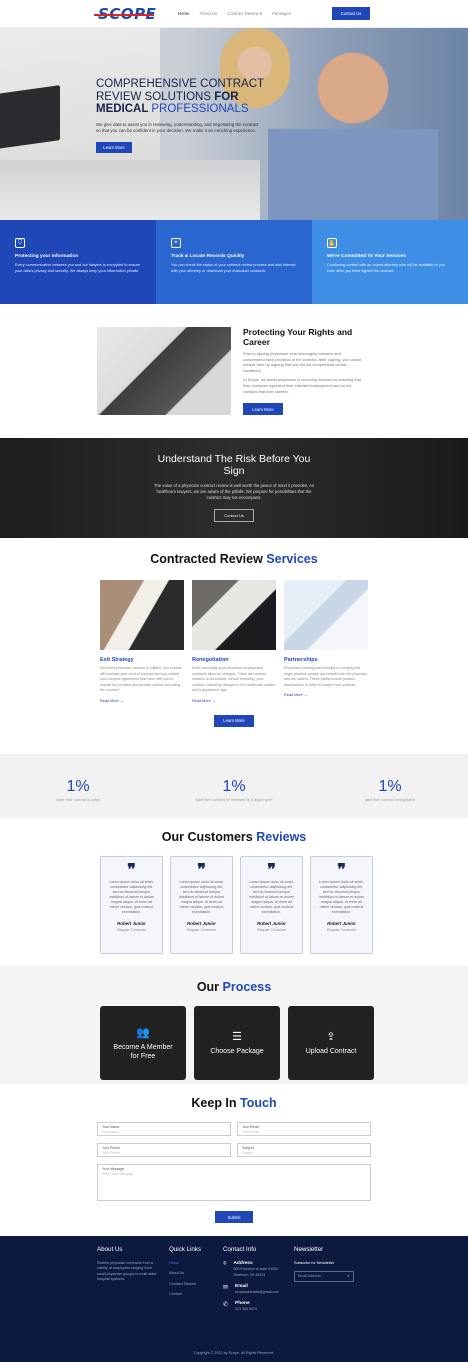 The height and width of the screenshot is (1362, 468). What do you see at coordinates (234, 615) in the screenshot?
I see `renegotiation-photo` at bounding box center [234, 615].